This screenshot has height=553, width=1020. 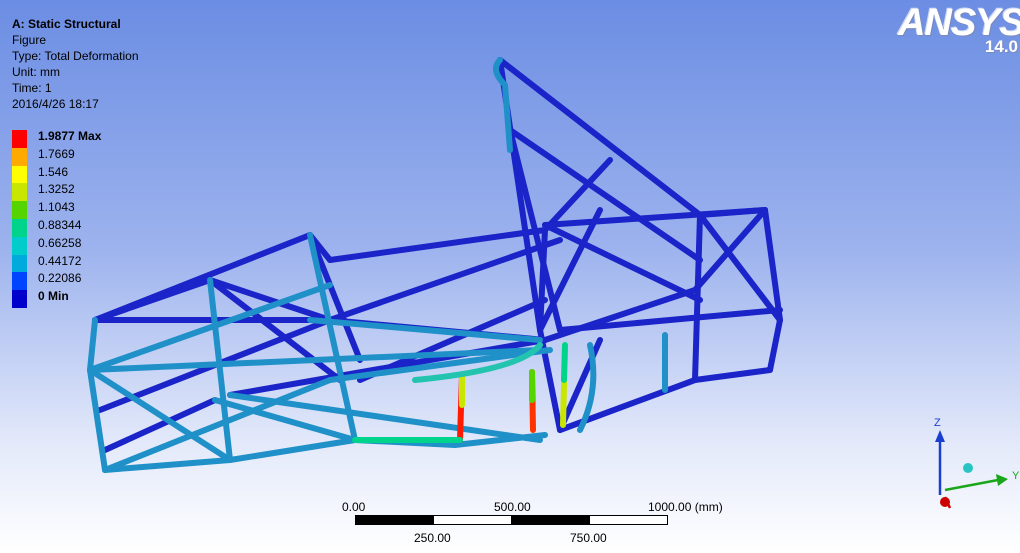 I want to click on scale-label-250: 250.00, so click(x=432, y=538).